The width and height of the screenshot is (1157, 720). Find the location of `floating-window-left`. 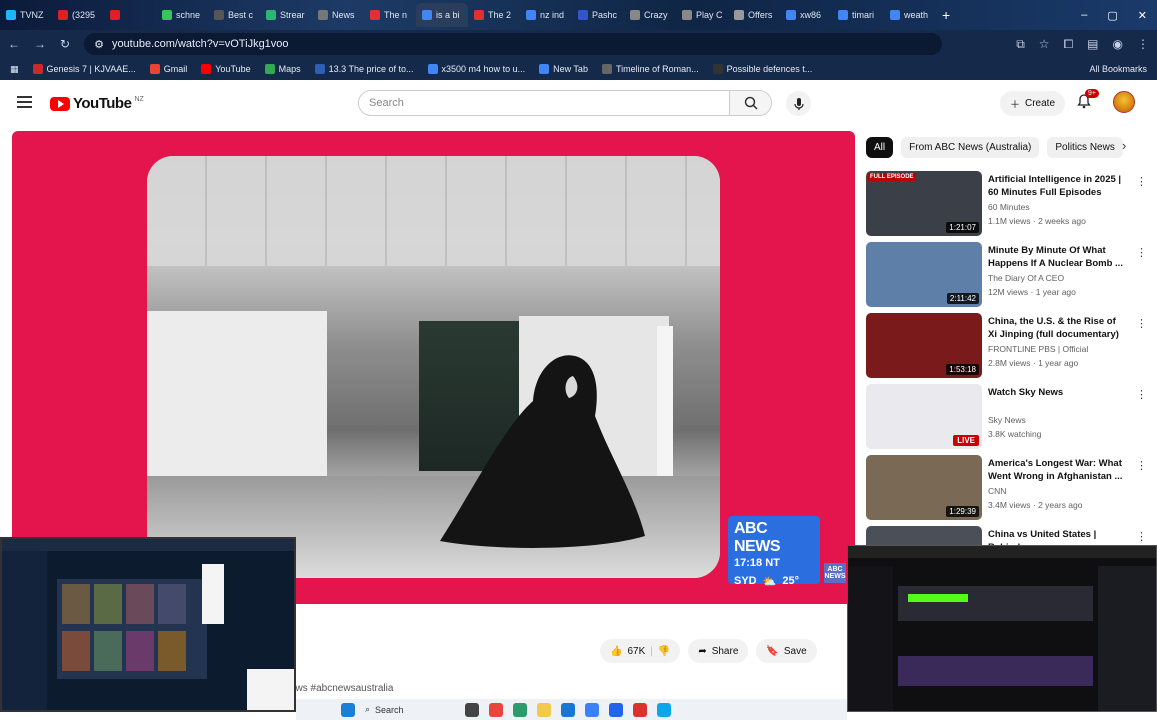

floating-window-left is located at coordinates (148, 624).